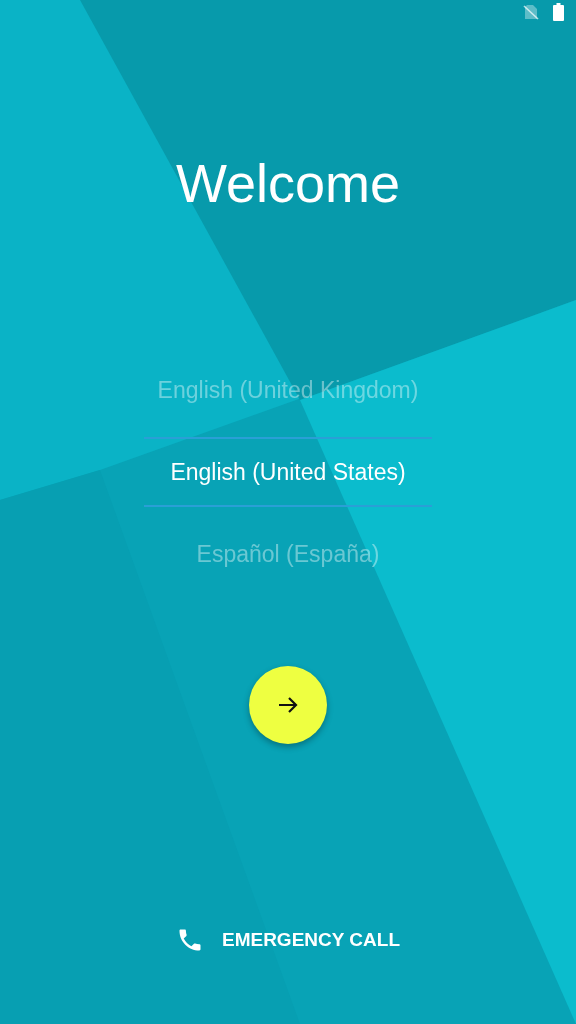 This screenshot has height=1024, width=576. I want to click on emergency-call-button: EMERGENCY CALL, so click(288, 940).